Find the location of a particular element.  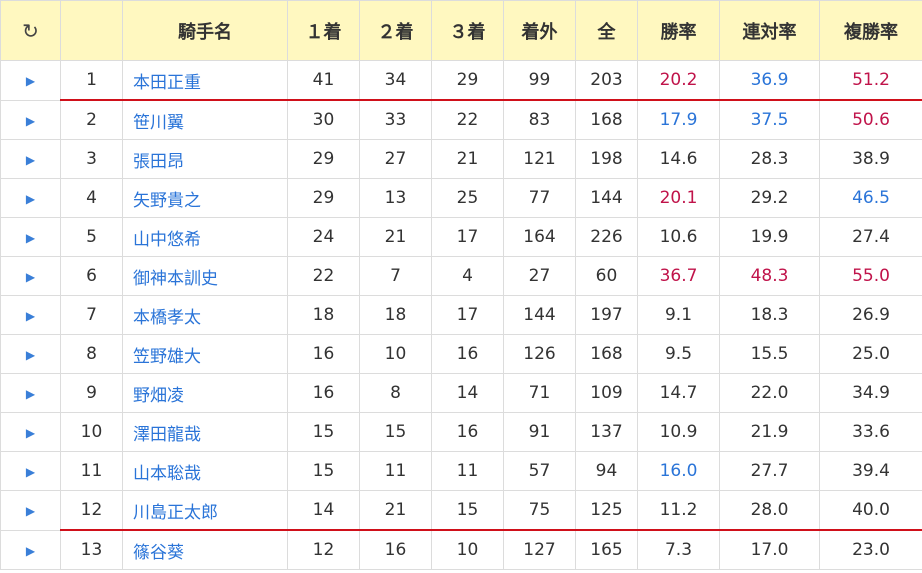

second-place-header: ２着 is located at coordinates (395, 30).